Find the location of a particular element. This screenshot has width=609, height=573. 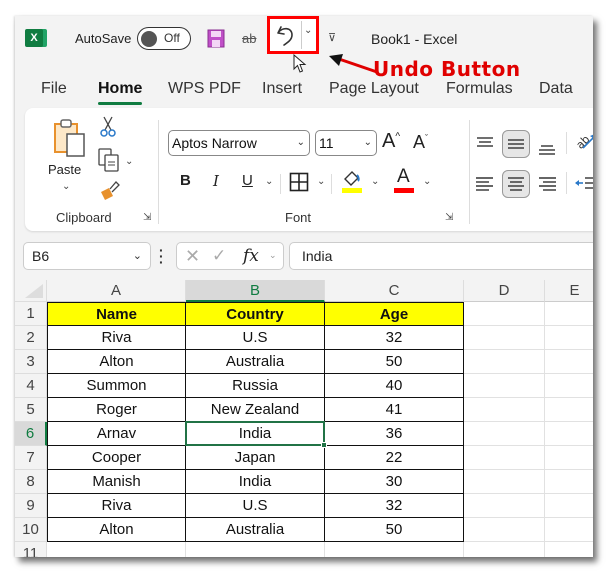

cancel-icon: ✕ is located at coordinates (192, 256).